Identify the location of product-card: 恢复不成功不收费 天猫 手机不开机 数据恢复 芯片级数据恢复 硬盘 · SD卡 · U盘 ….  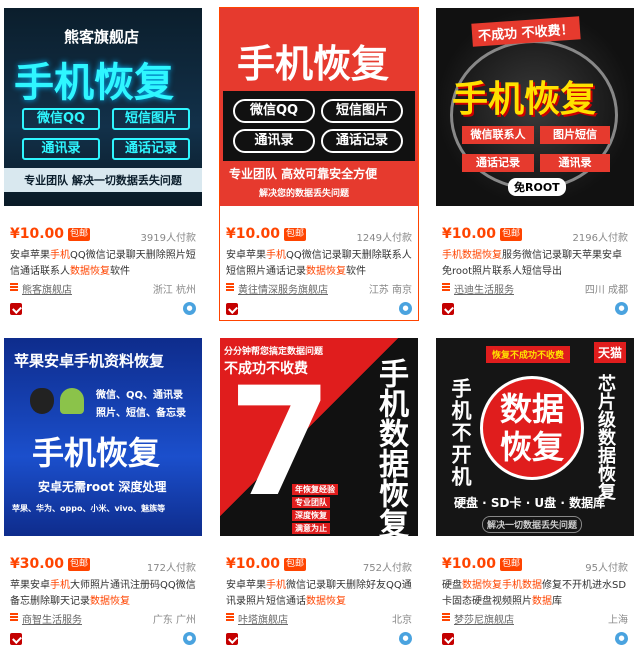
(535, 494).